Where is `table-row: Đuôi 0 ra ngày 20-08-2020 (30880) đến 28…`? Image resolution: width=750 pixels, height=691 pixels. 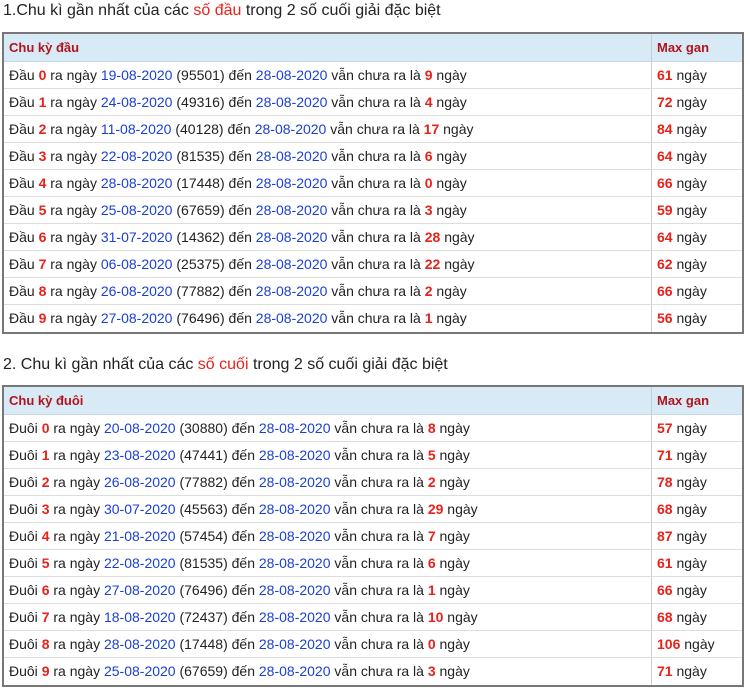 table-row: Đuôi 0 ra ngày 20-08-2020 (30880) đến 28… is located at coordinates (373, 428).